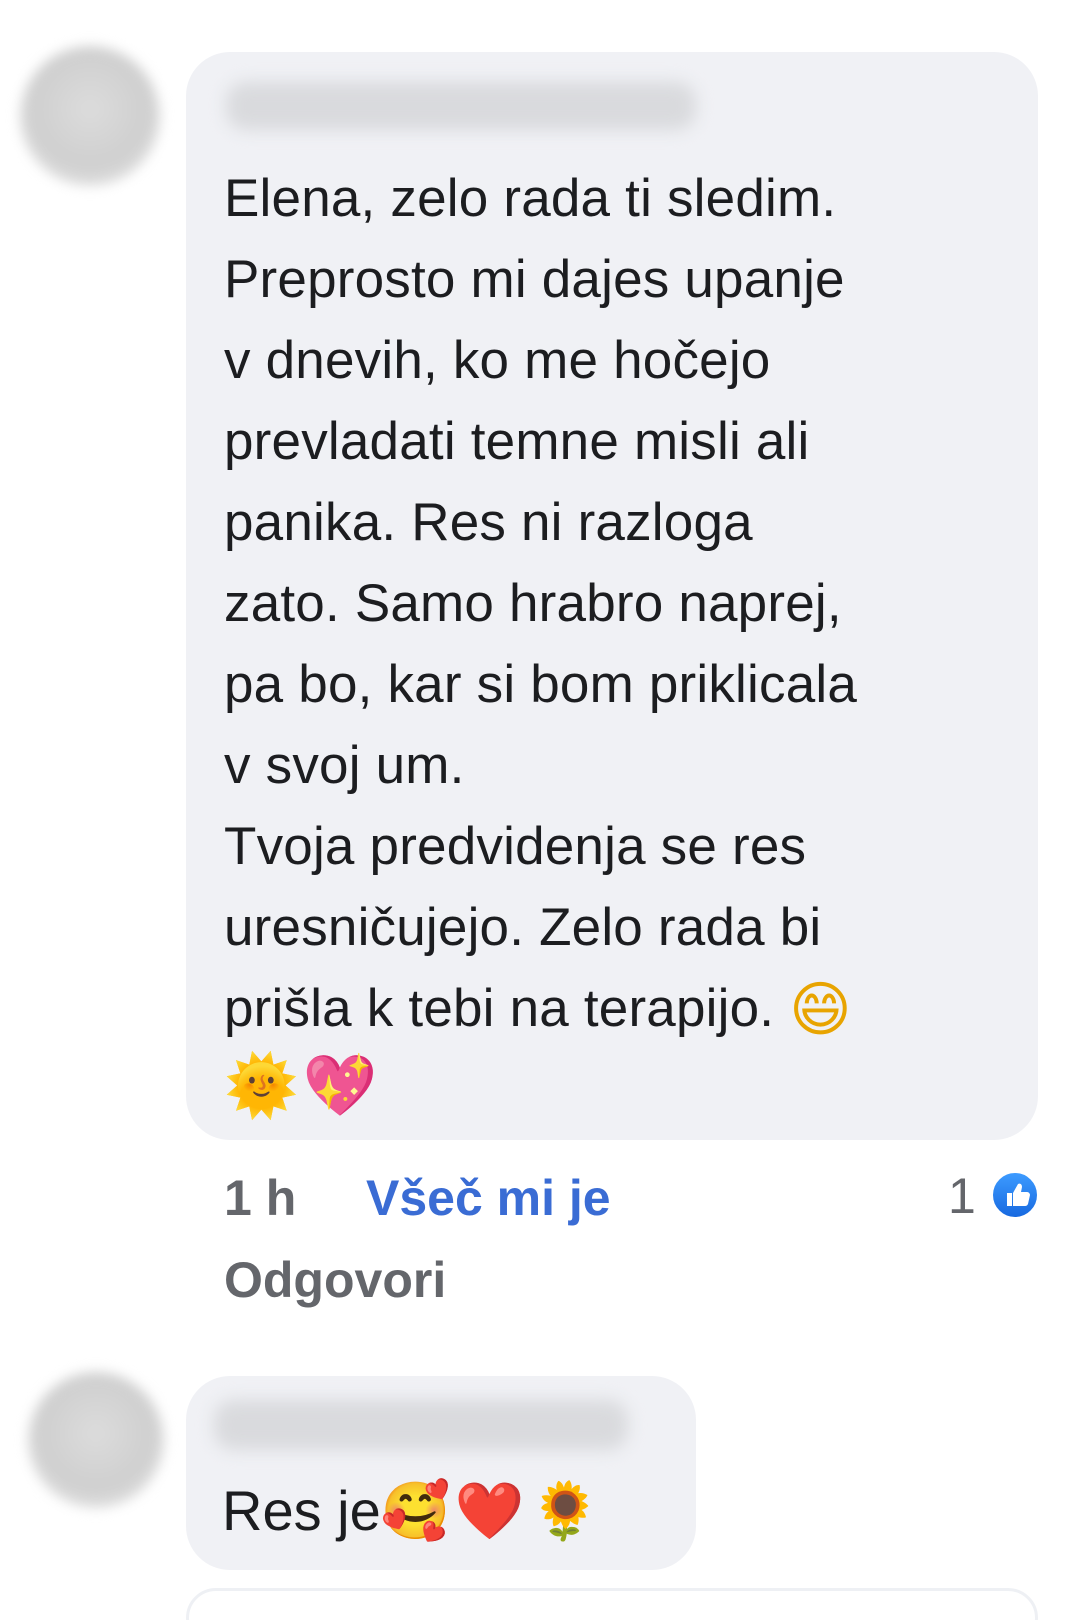 Image resolution: width=1080 pixels, height=1620 pixels. I want to click on comment-text: Res je🥰❤️ 🌻, so click(411, 1511).